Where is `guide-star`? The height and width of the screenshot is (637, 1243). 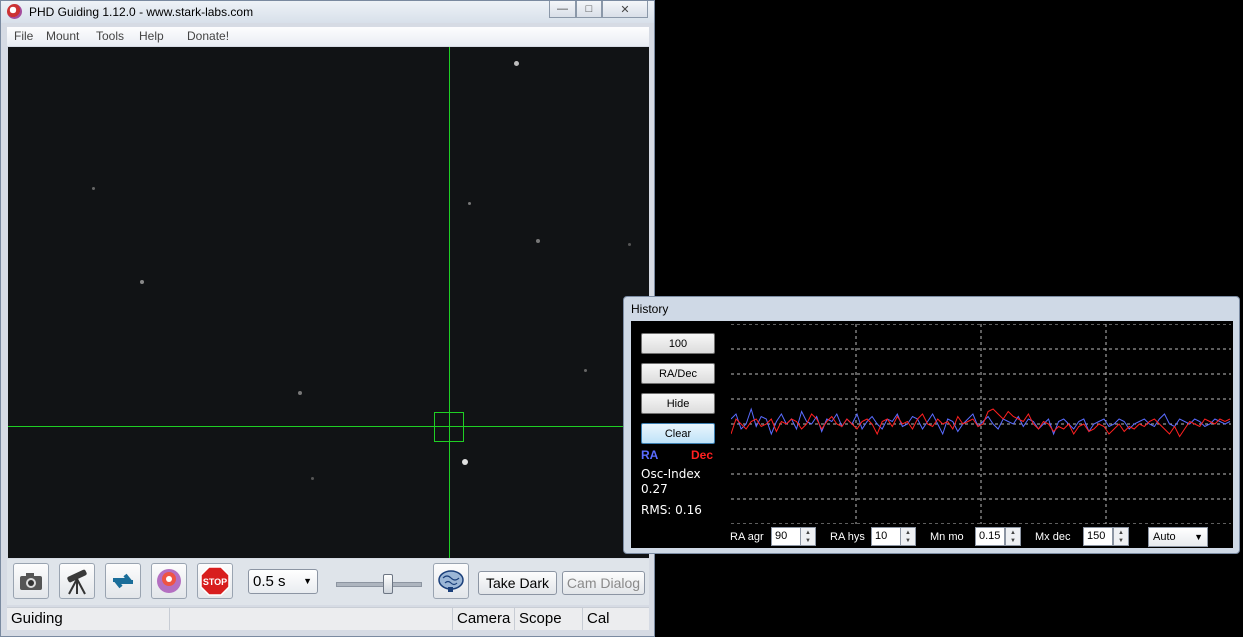 guide-star is located at coordinates (465, 462).